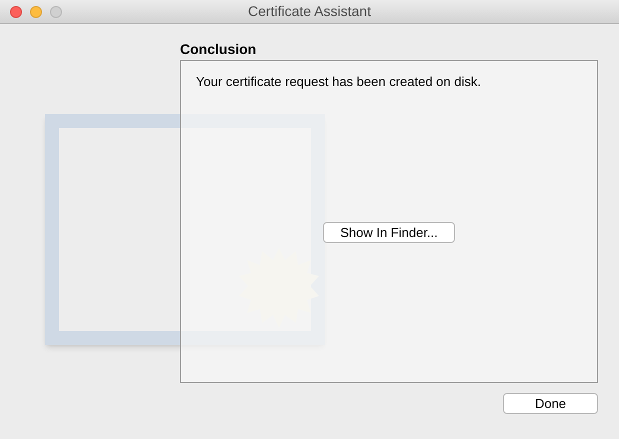 The image size is (619, 439). What do you see at coordinates (36, 12) in the screenshot?
I see `minimize-button` at bounding box center [36, 12].